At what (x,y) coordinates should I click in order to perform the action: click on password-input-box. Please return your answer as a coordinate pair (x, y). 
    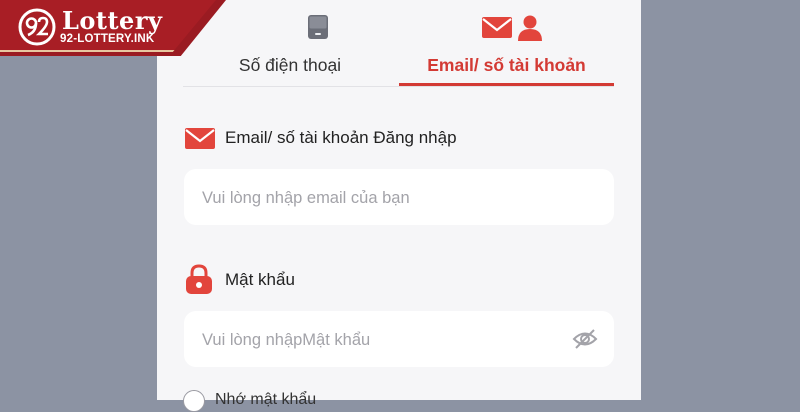
    Looking at the image, I should click on (399, 340).